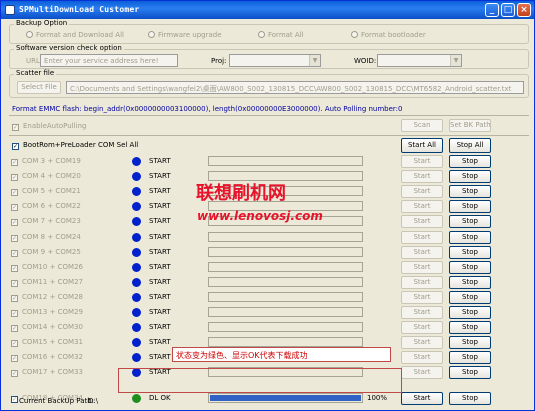  What do you see at coordinates (275, 60) in the screenshot?
I see `proj-select: ▼` at bounding box center [275, 60].